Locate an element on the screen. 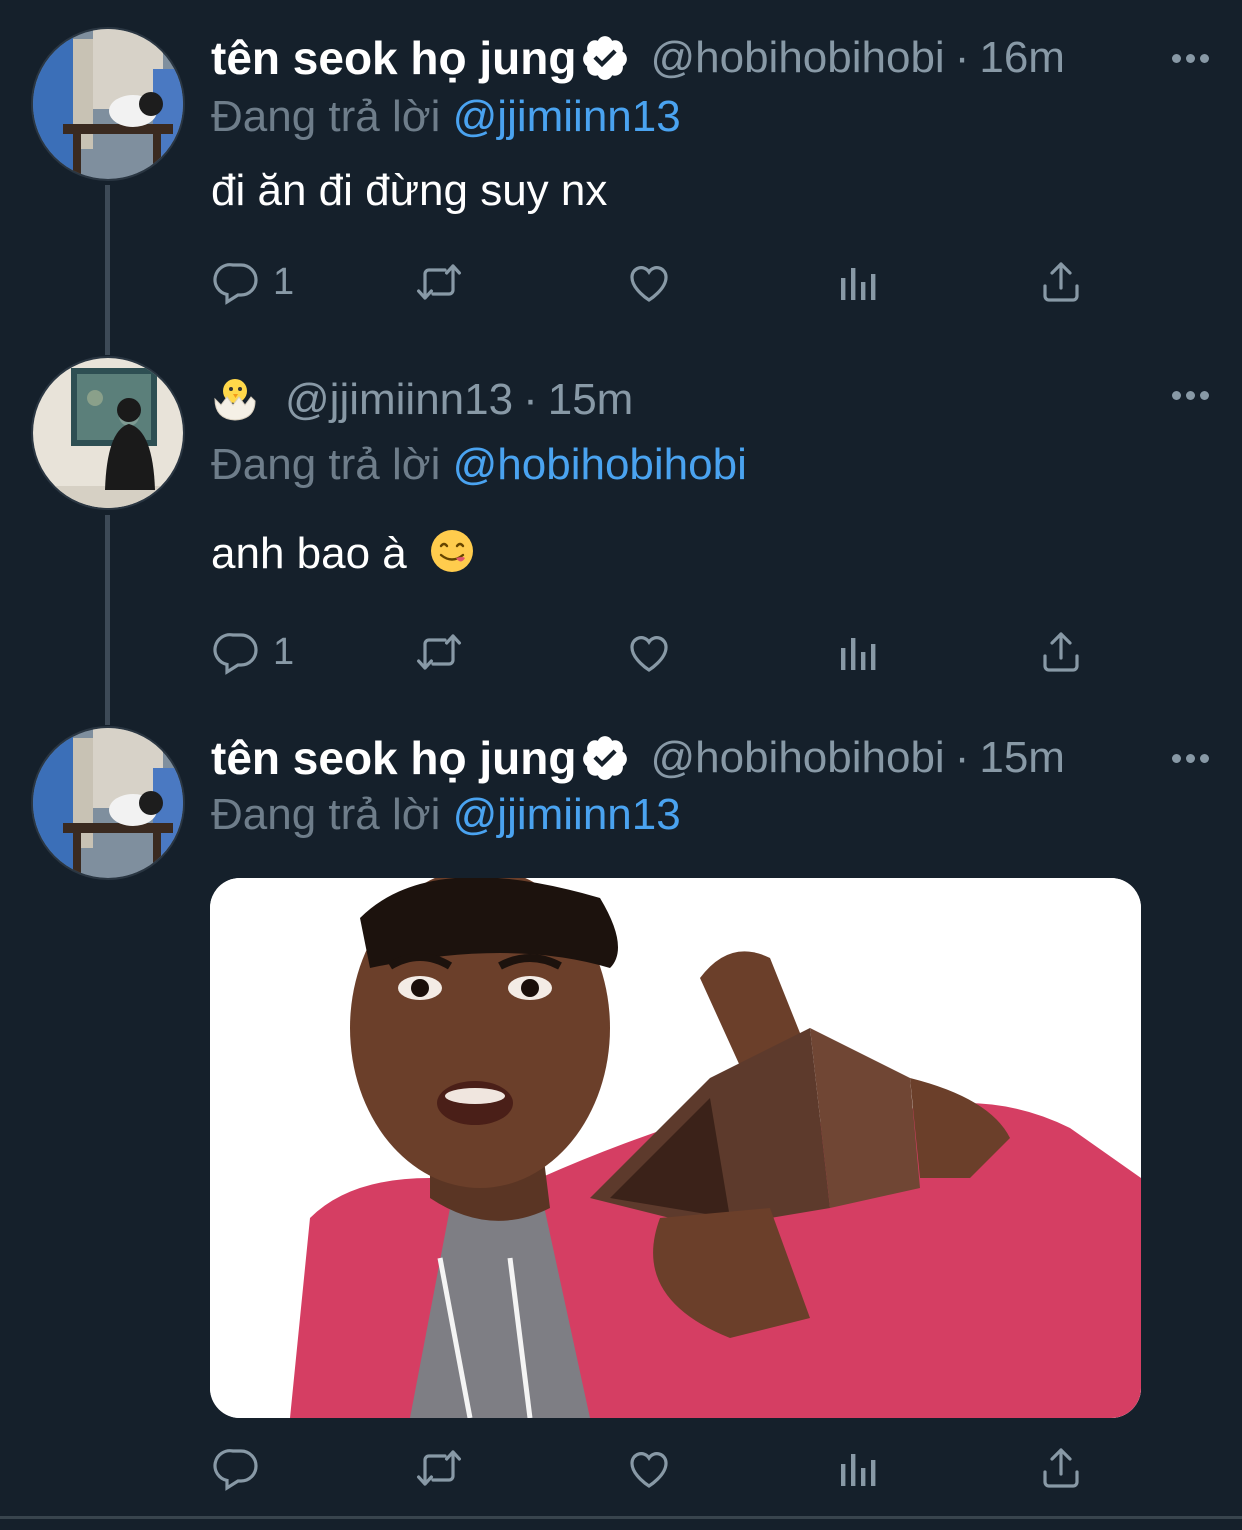 The width and height of the screenshot is (1242, 1530). action-bar is located at coordinates (651, 1468).